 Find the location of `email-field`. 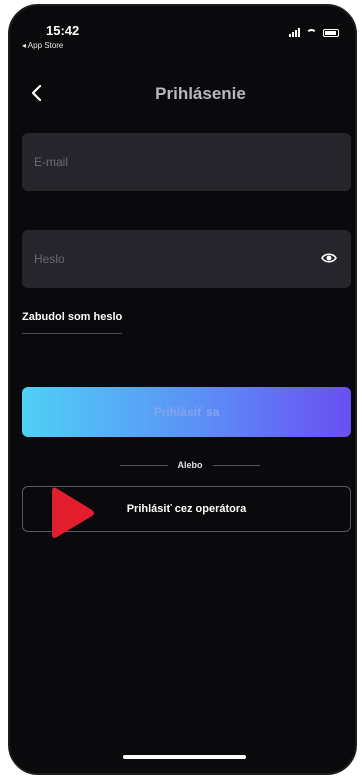

email-field is located at coordinates (186, 162).